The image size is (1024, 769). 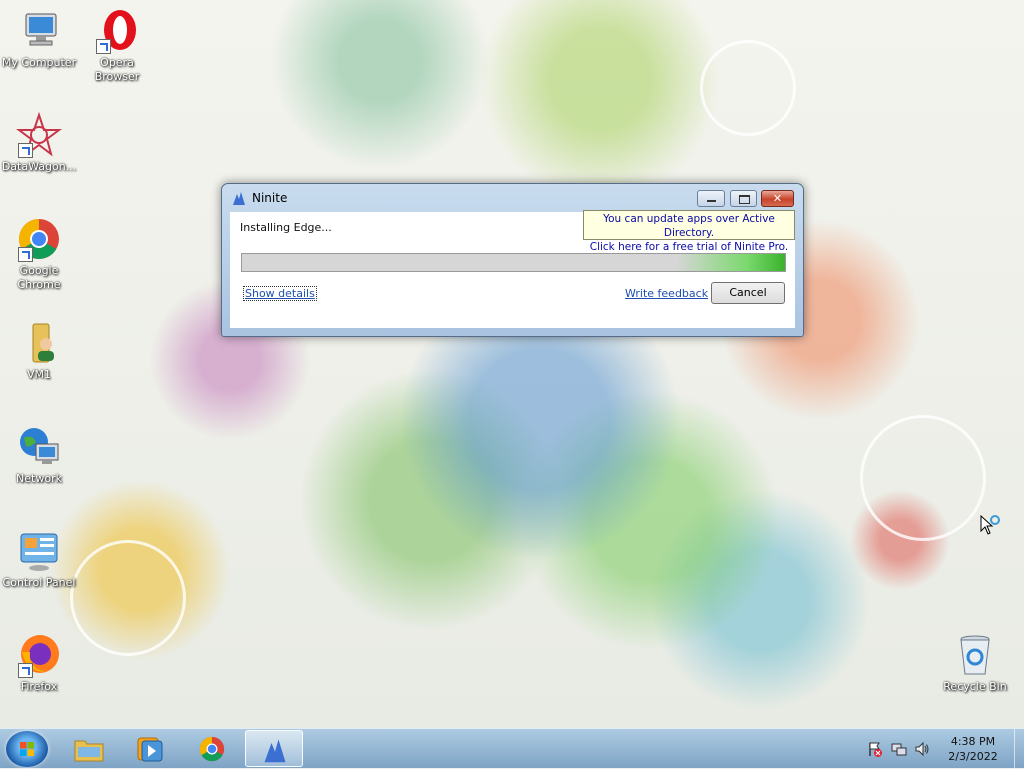 I want to click on taskbar-windows-explorer, so click(x=89, y=748).